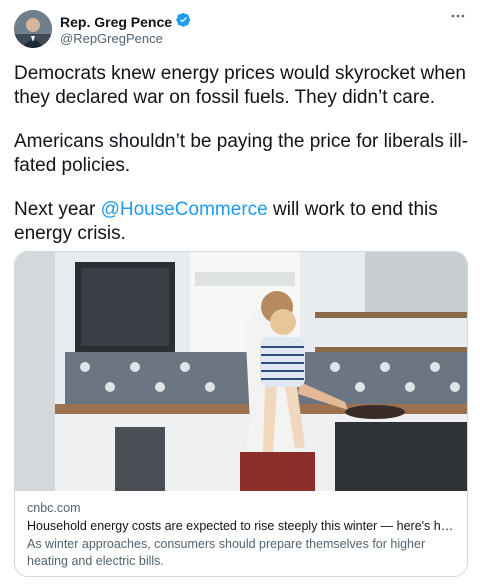  What do you see at coordinates (183, 22) in the screenshot?
I see `verified-badge-icon` at bounding box center [183, 22].